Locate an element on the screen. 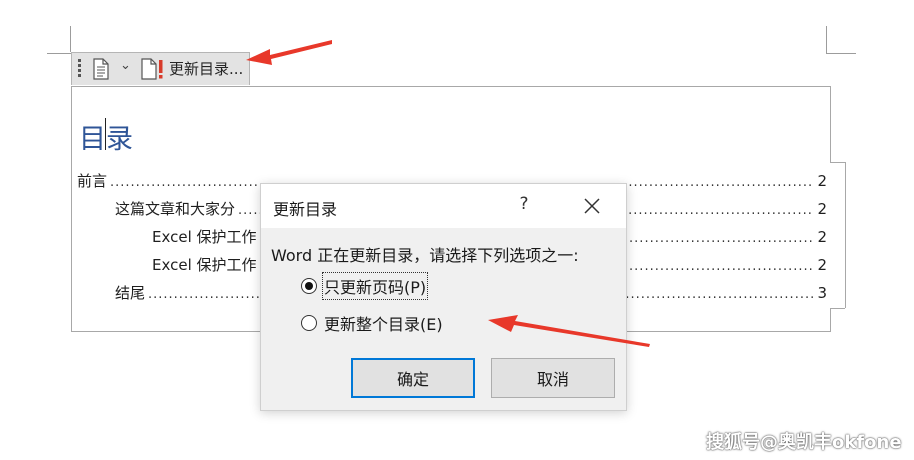  cancel-button: 取消 is located at coordinates (553, 378).